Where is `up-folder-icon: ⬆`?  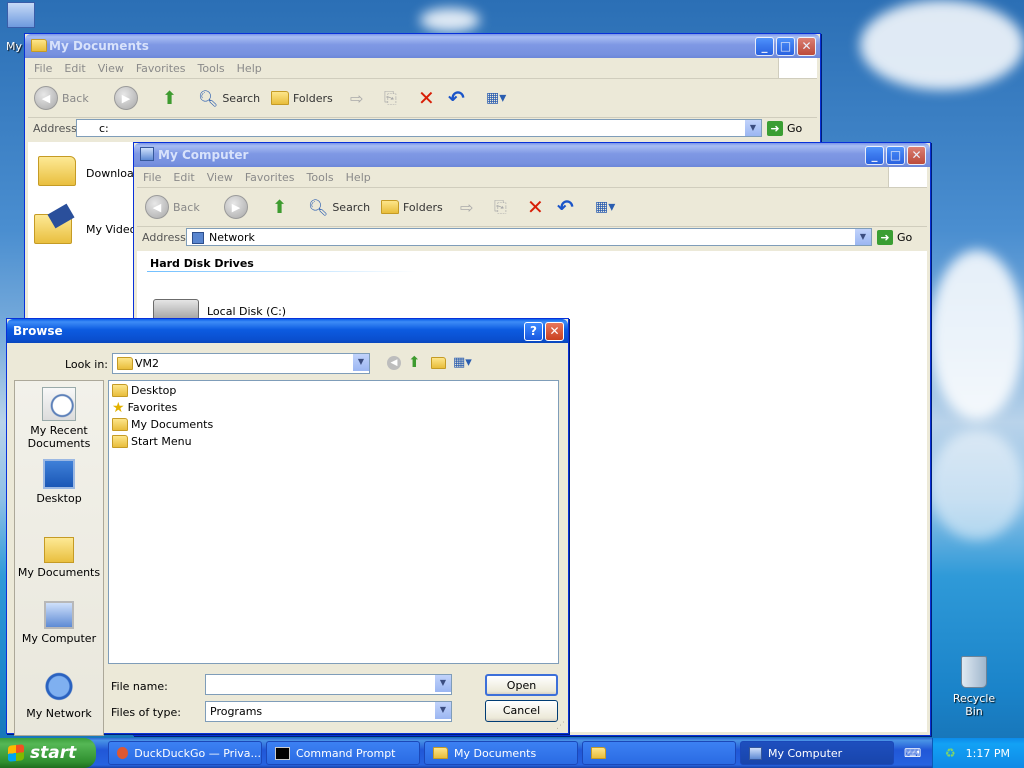 up-folder-icon: ⬆ is located at coordinates (414, 362).